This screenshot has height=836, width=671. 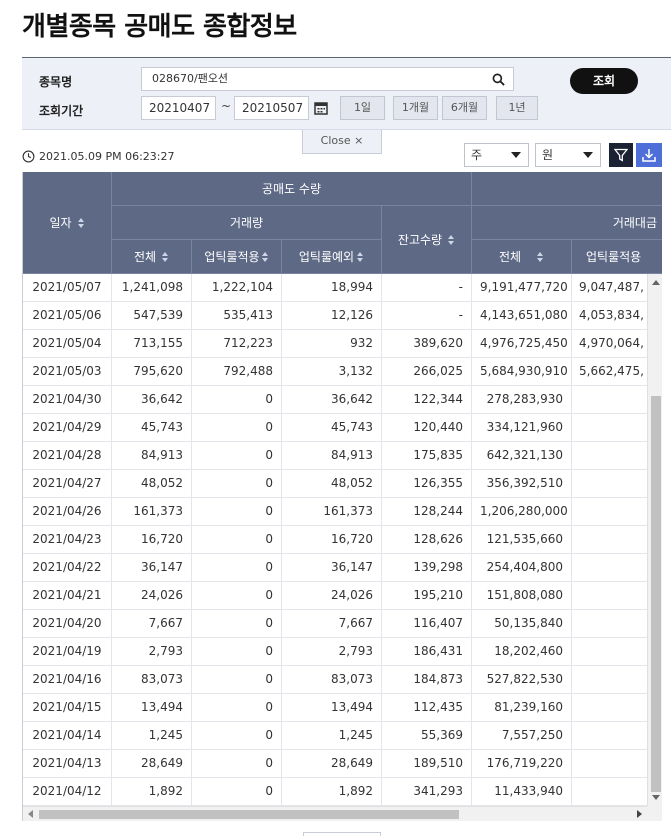 What do you see at coordinates (332, 483) in the screenshot?
I see `cell-volume-except: 48,052` at bounding box center [332, 483].